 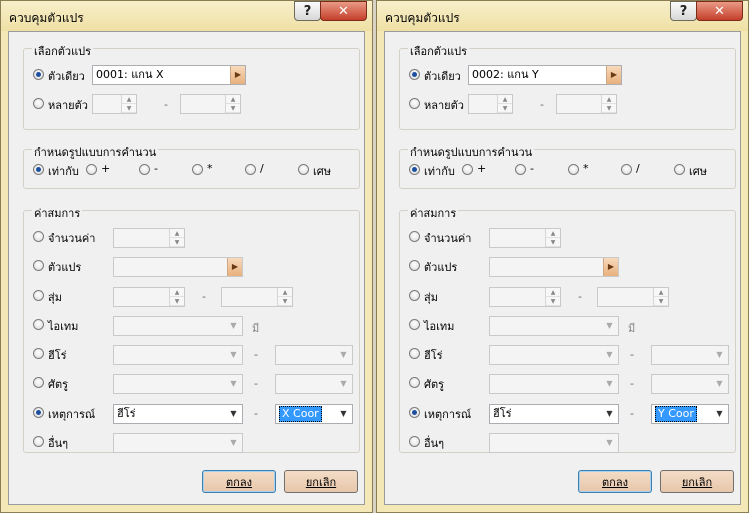 I want to click on single-variable-field: 0001: แกน X ▶, so click(x=169, y=75).